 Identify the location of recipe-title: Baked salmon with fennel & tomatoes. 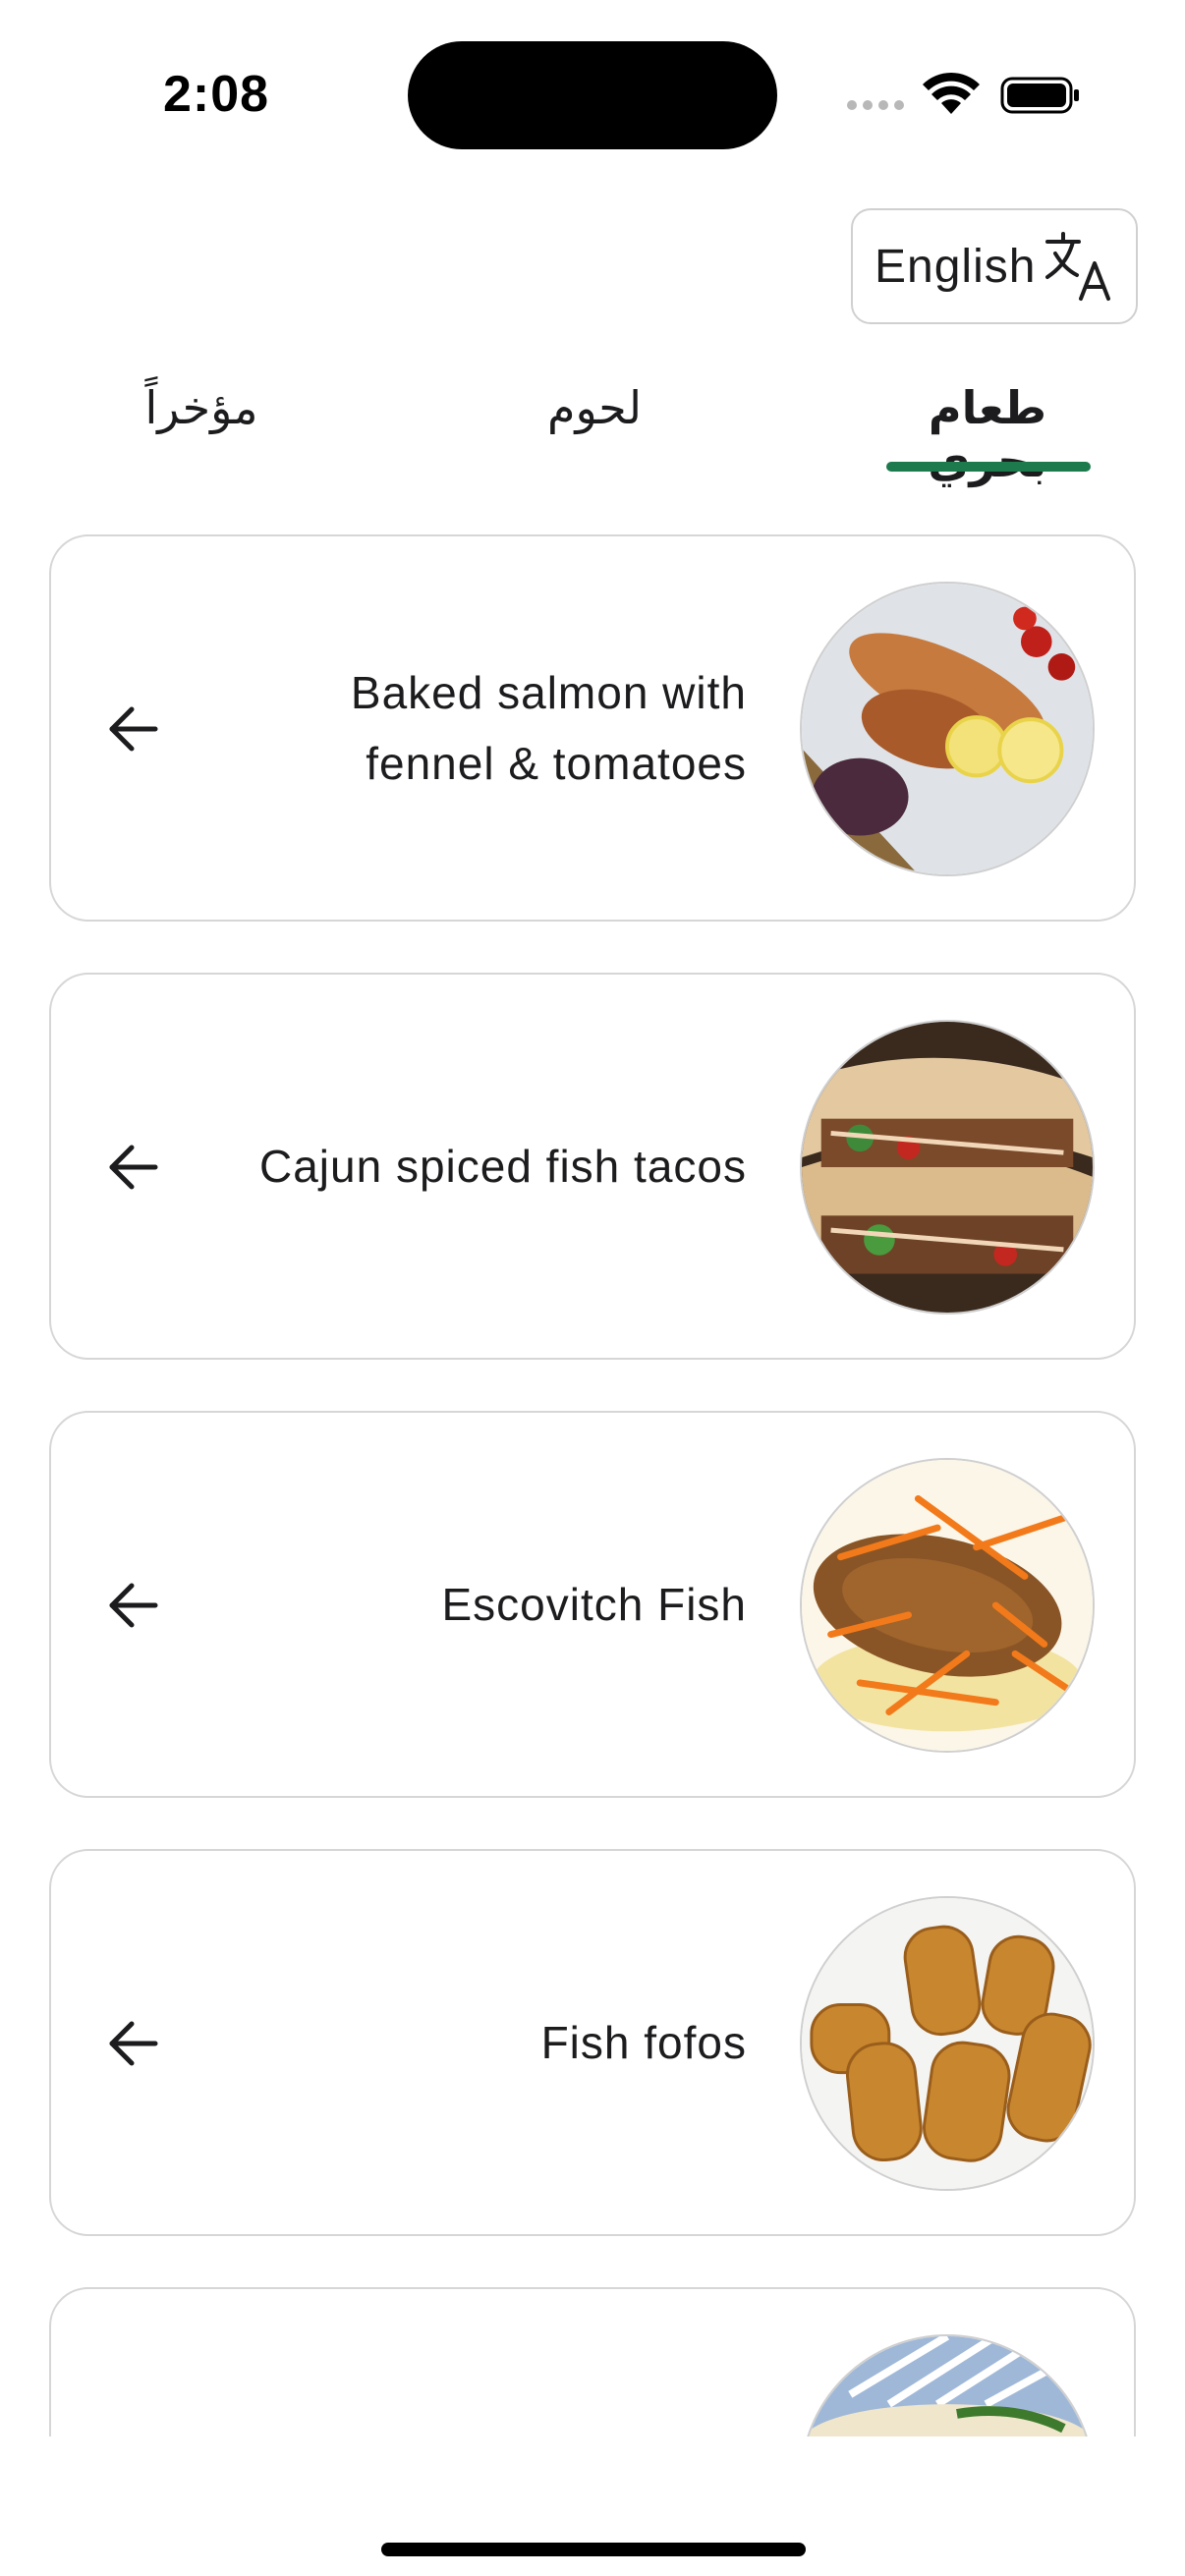
(548, 728).